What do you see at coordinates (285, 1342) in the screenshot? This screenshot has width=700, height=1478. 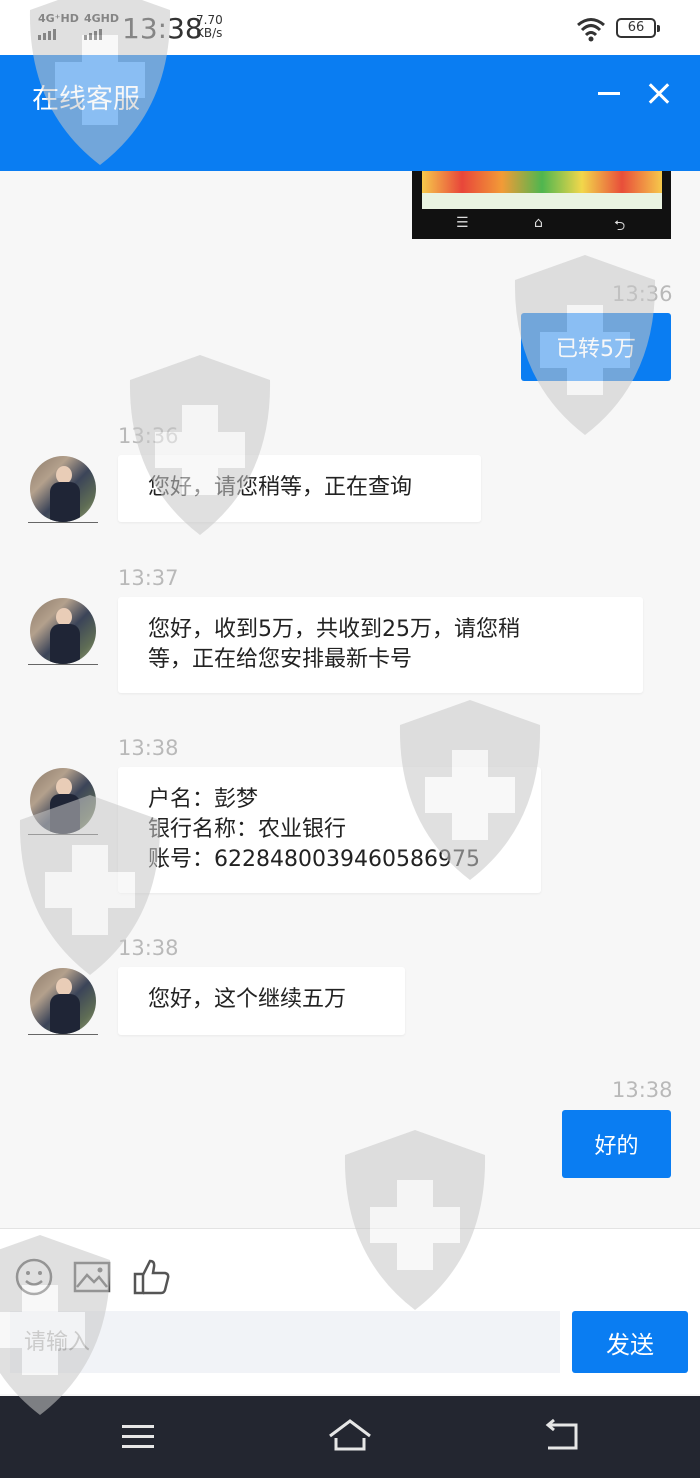 I see `message-input` at bounding box center [285, 1342].